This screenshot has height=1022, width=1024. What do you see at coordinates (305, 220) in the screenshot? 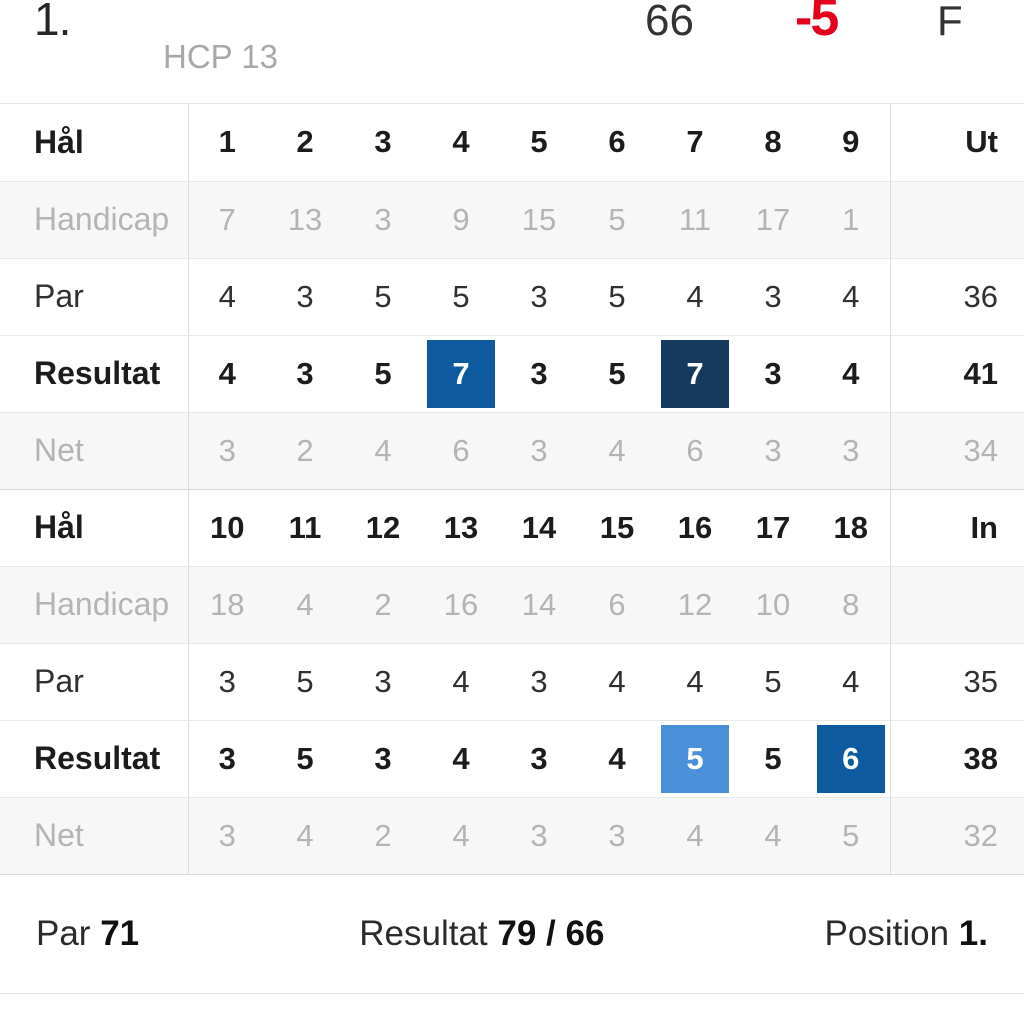
I see `handicap-value: 13` at bounding box center [305, 220].